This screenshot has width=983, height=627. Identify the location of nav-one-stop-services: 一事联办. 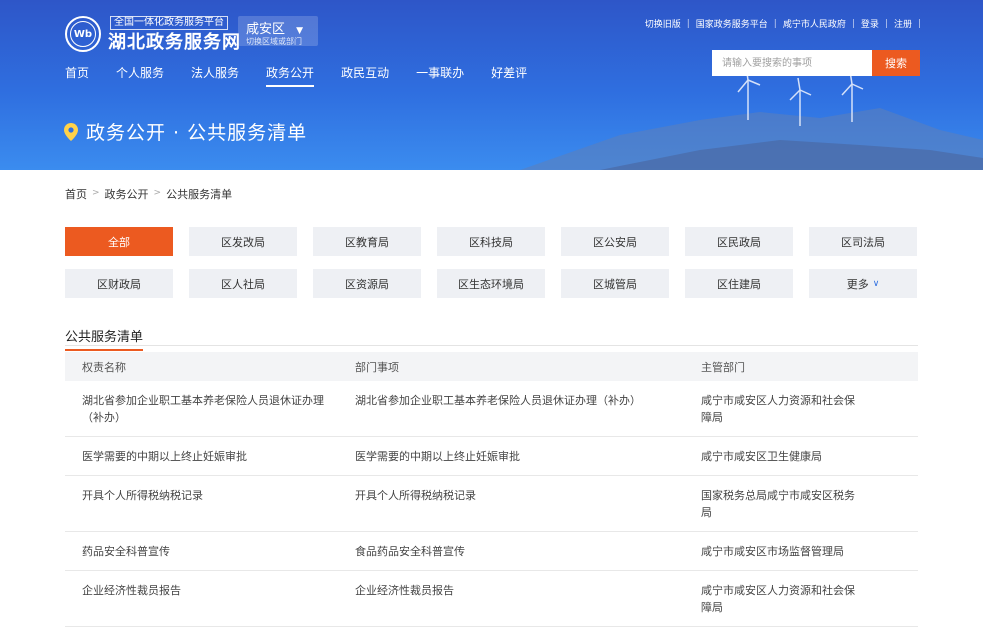
(440, 75).